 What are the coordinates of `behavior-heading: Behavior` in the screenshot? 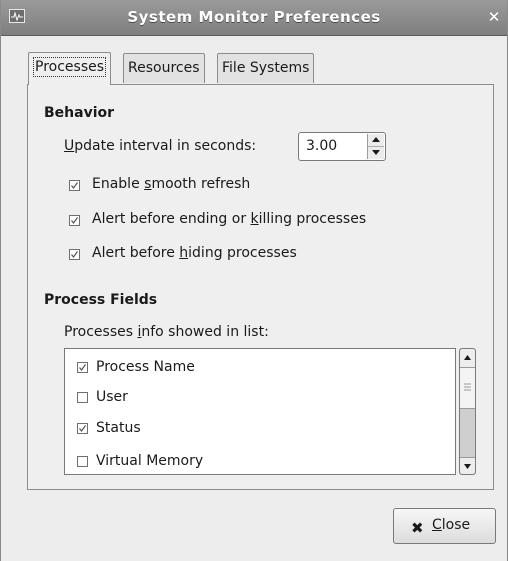 It's located at (79, 113).